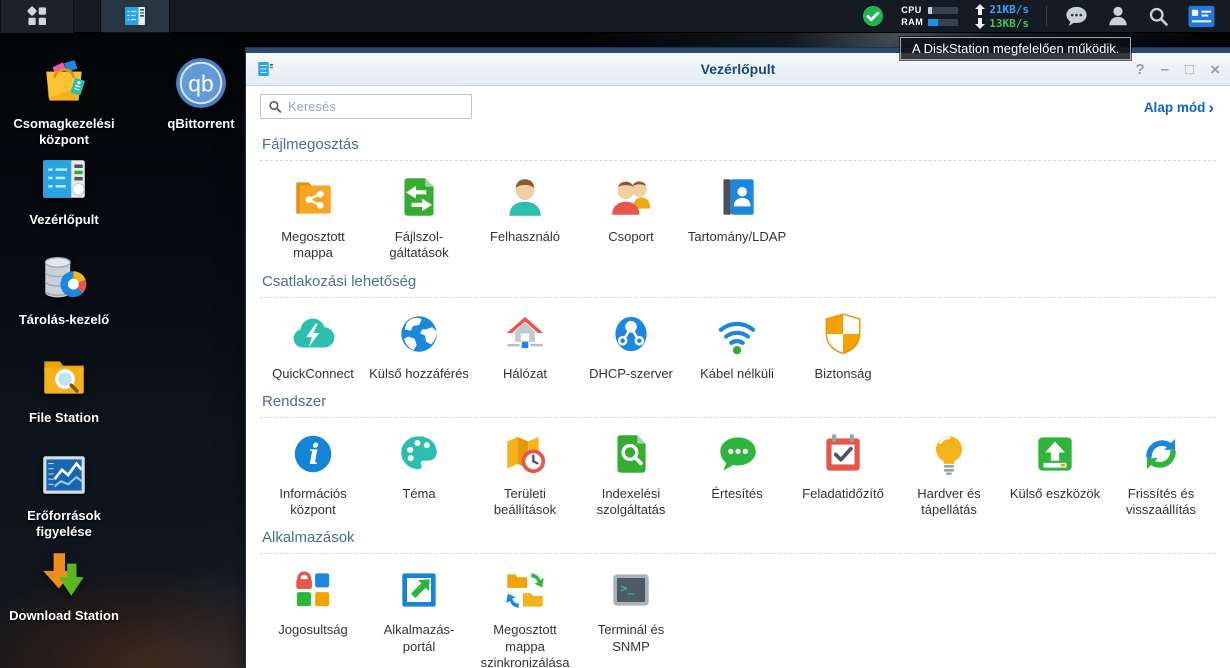 The image size is (1230, 668). What do you see at coordinates (525, 208) in the screenshot?
I see `cp-item-user: Felhasználó` at bounding box center [525, 208].